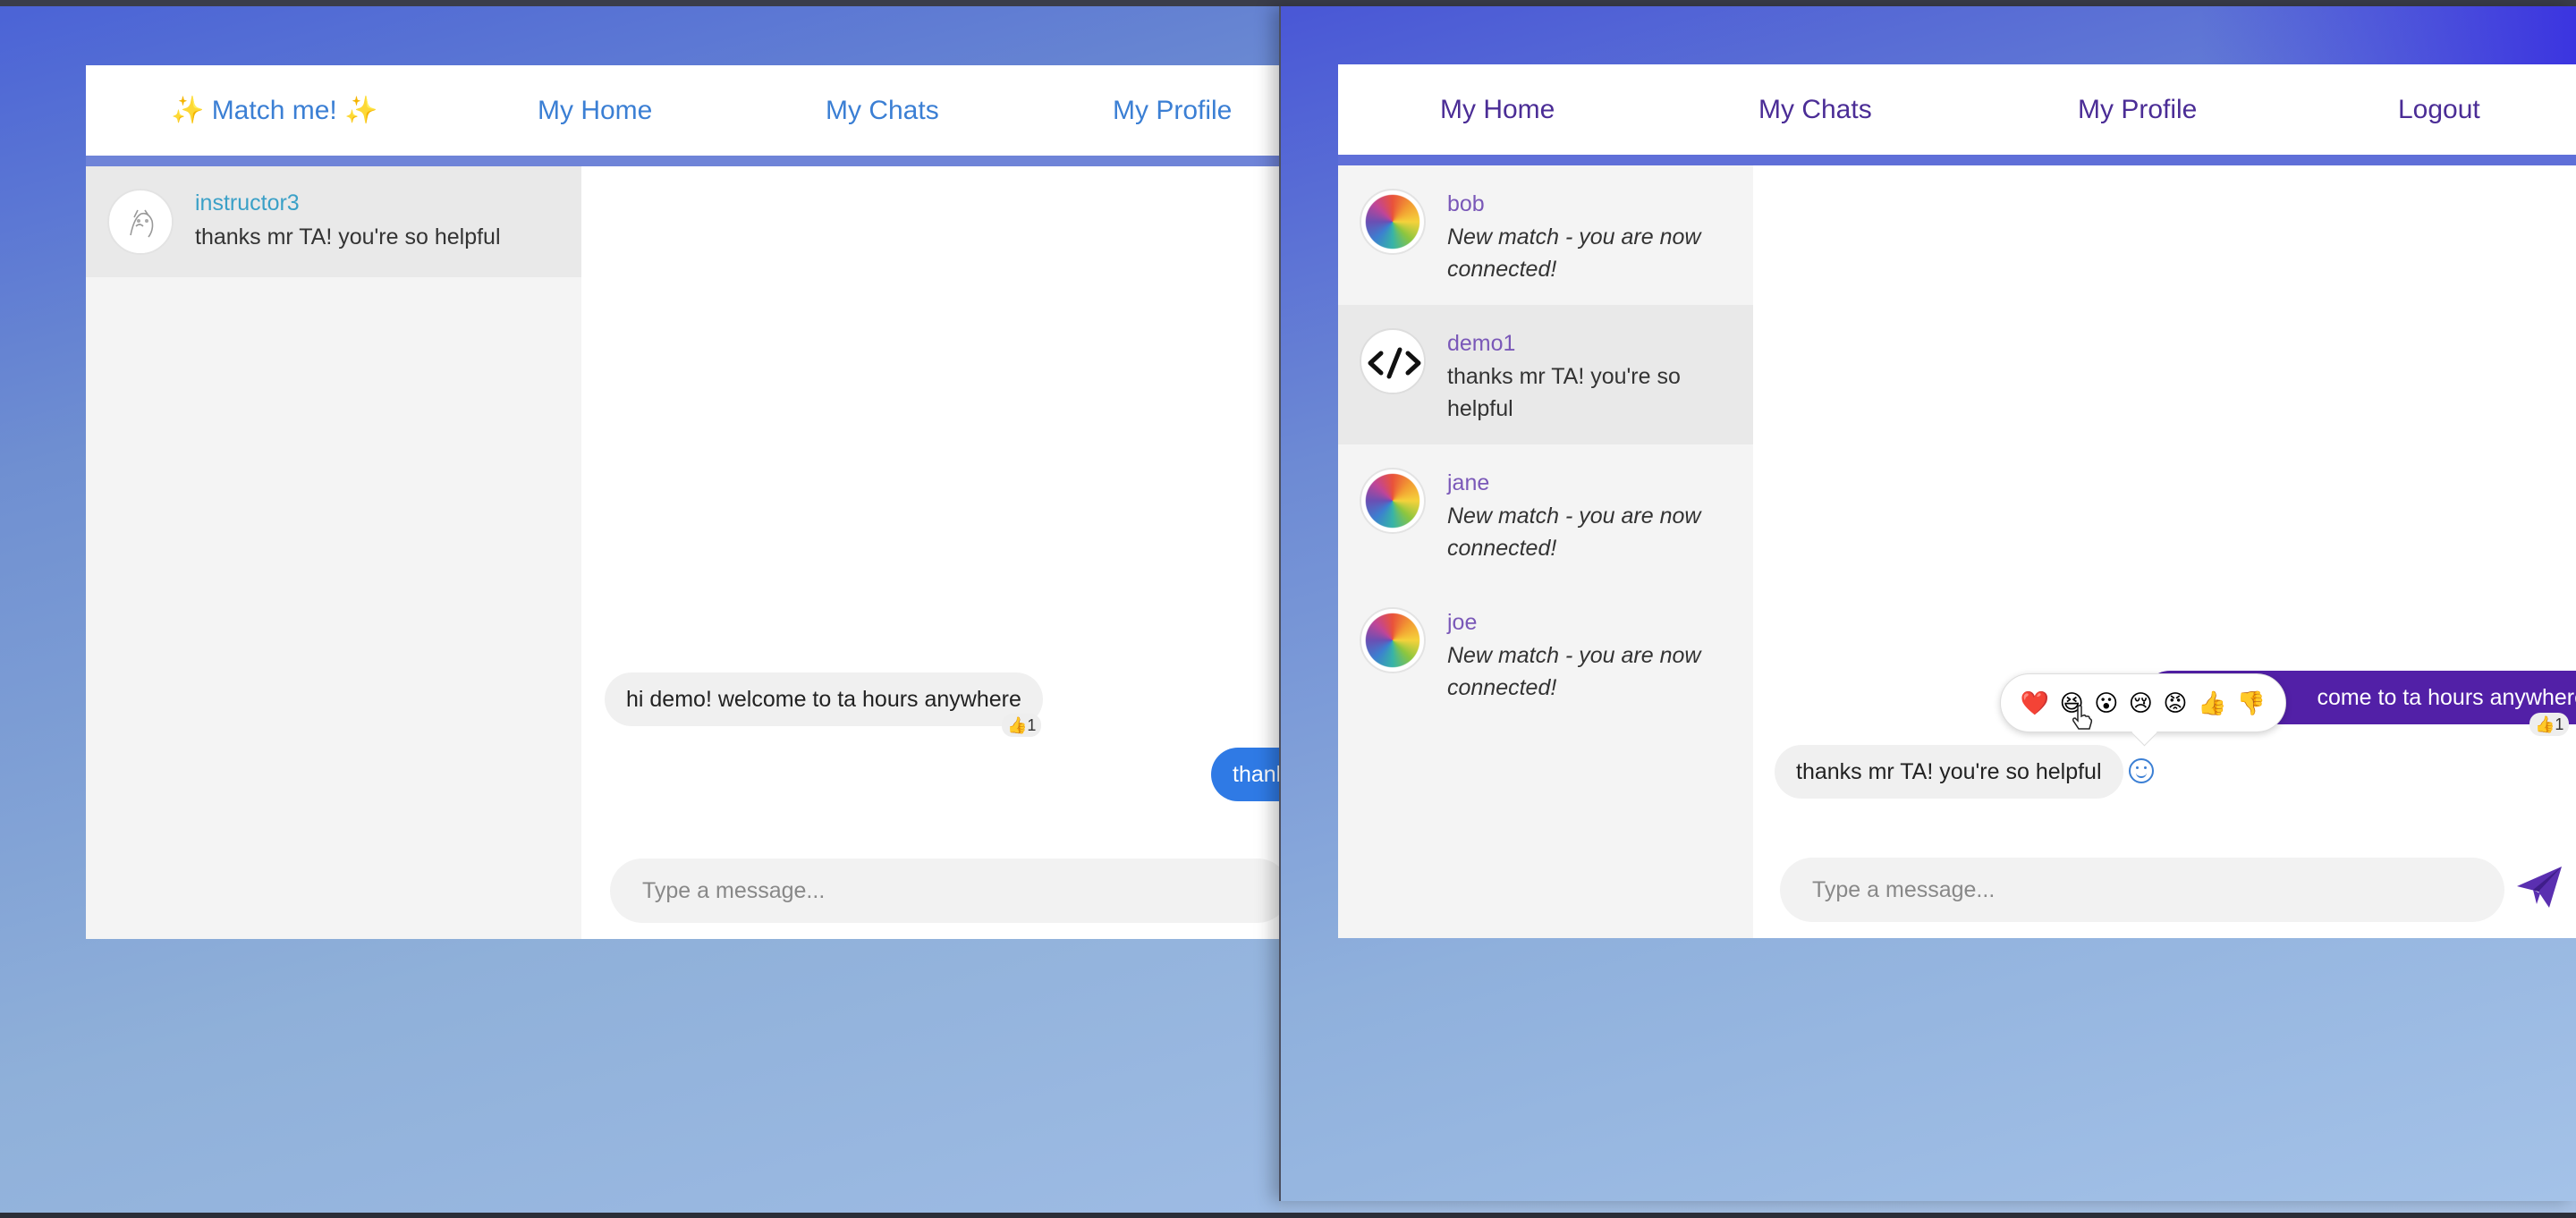  Describe the element at coordinates (274, 110) in the screenshot. I see `nav-match-me: ✨ Match me! ✨` at that location.